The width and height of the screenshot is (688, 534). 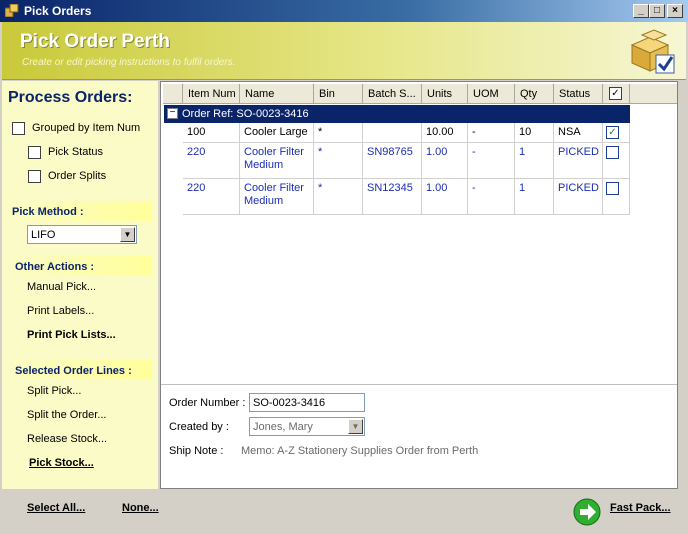 What do you see at coordinates (77, 266) in the screenshot?
I see `other-actions-label: Other Actions :` at bounding box center [77, 266].